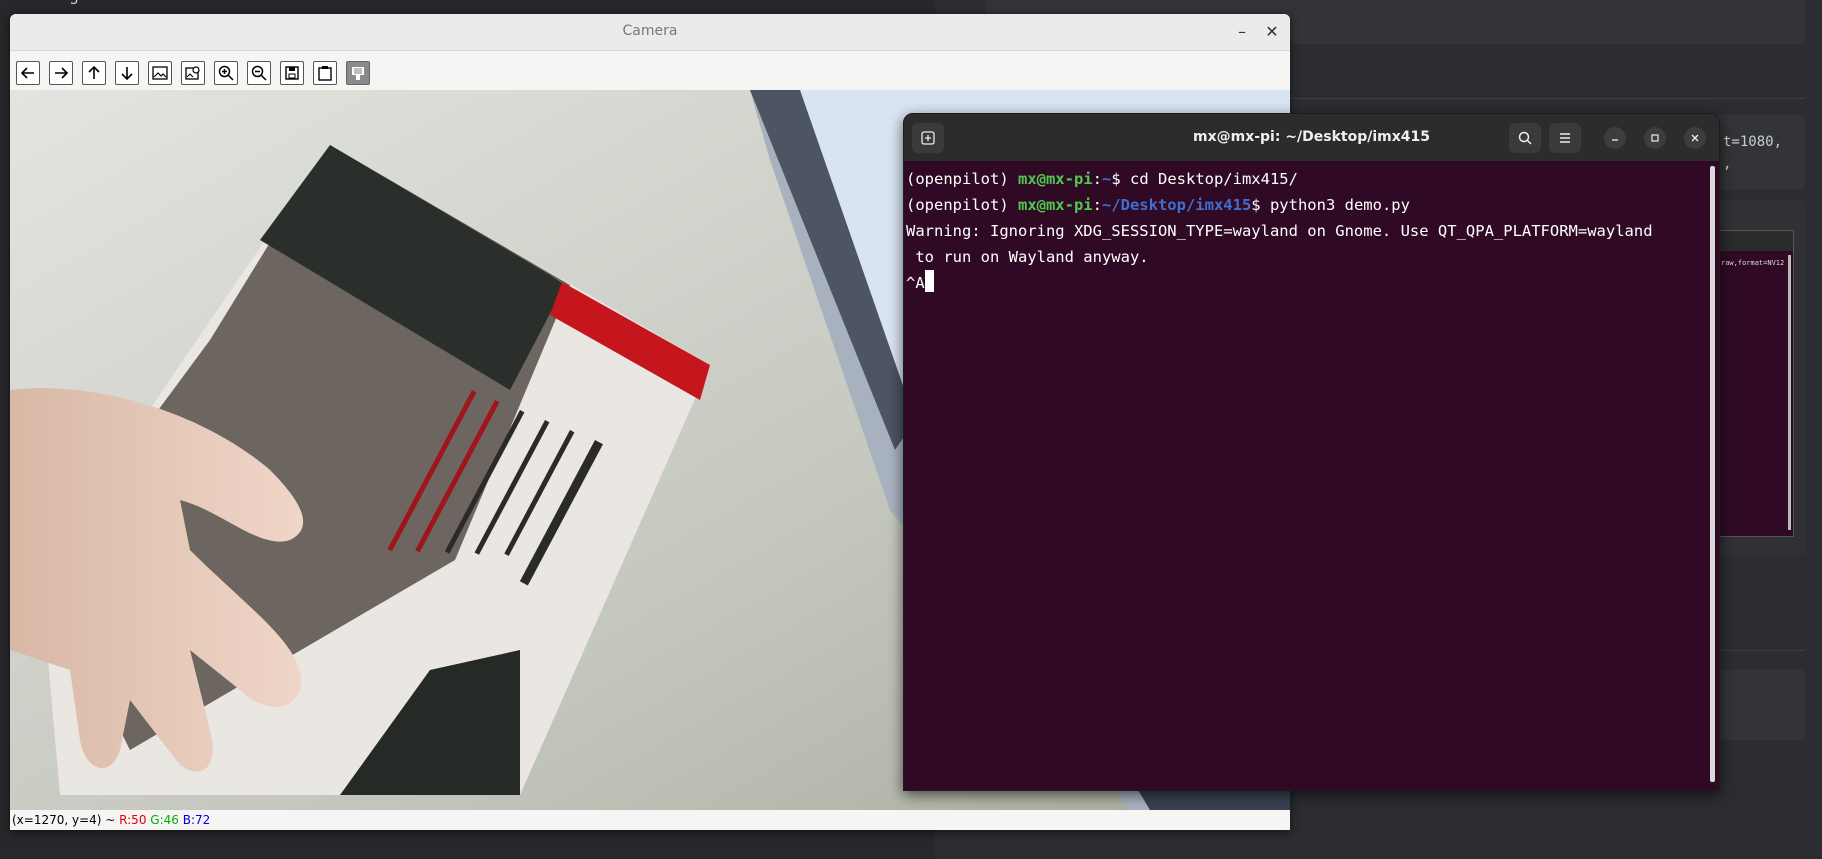  What do you see at coordinates (929, 281) in the screenshot?
I see `text-cursor` at bounding box center [929, 281].